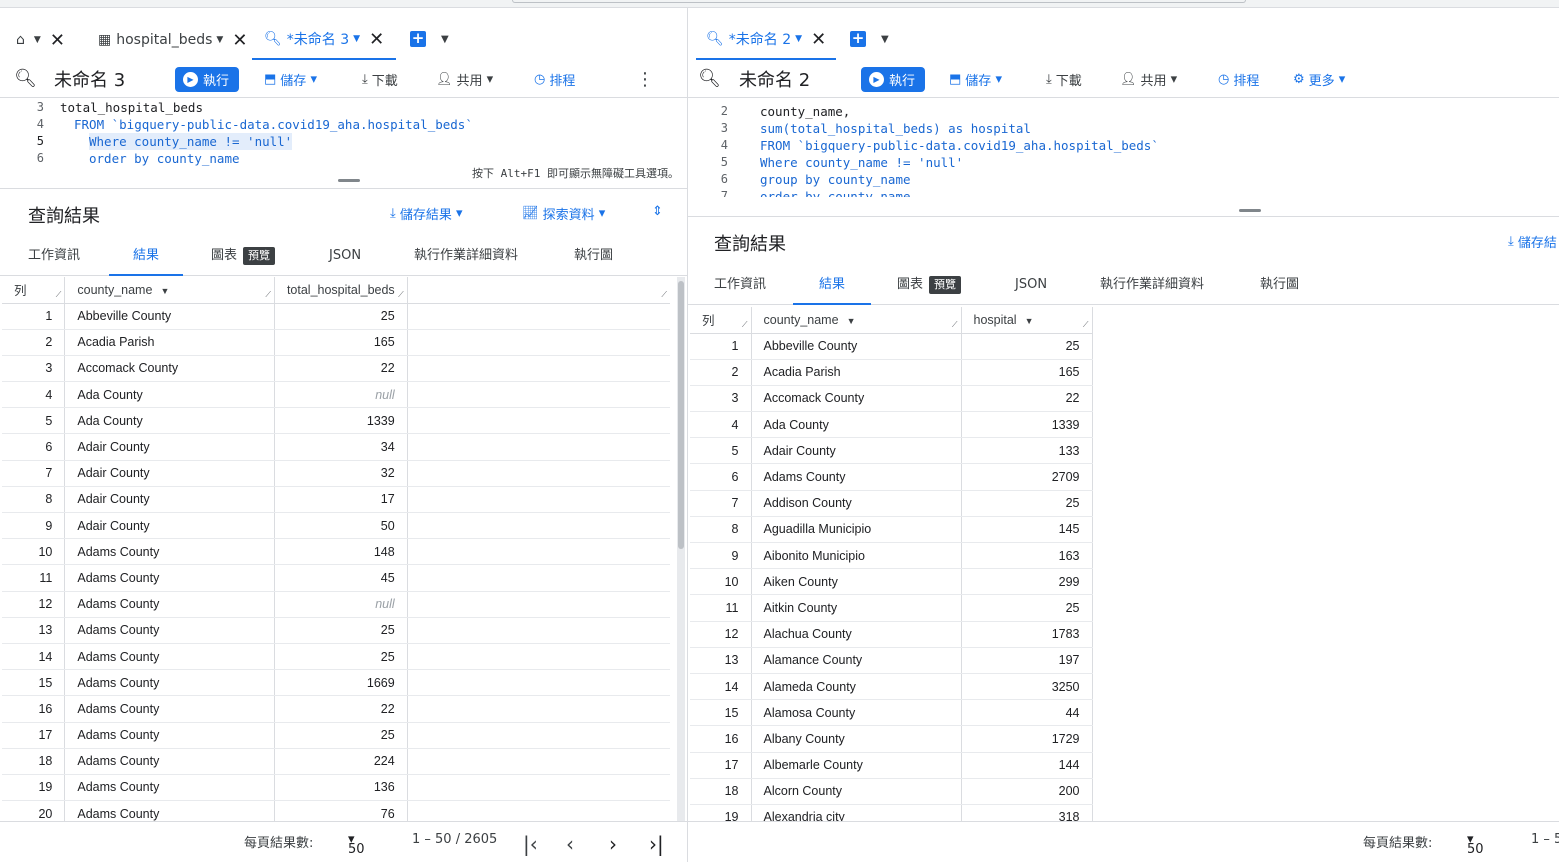 The width and height of the screenshot is (1559, 862). I want to click on table-row: 16 Albany County 1729, so click(1124, 739).